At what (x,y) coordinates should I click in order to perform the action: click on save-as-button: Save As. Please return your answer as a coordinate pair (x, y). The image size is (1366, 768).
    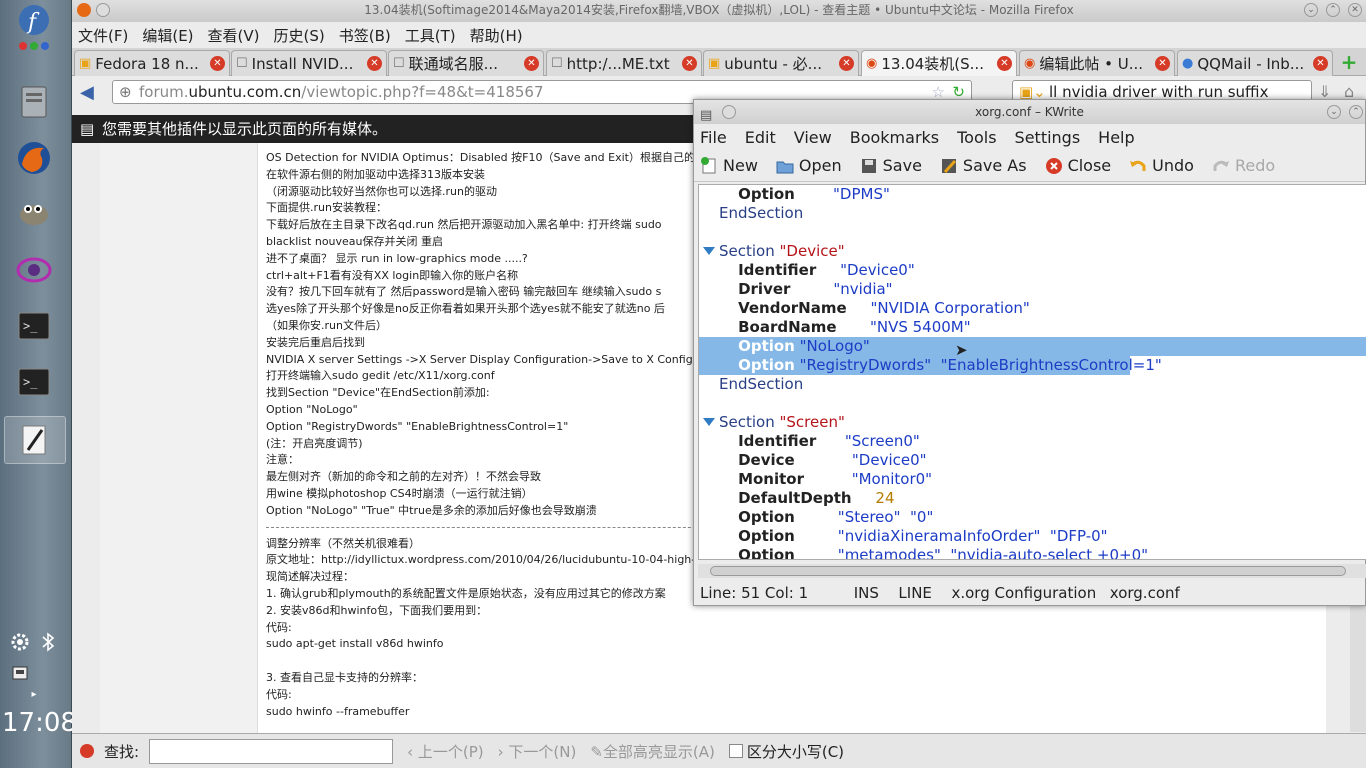
    Looking at the image, I should click on (983, 165).